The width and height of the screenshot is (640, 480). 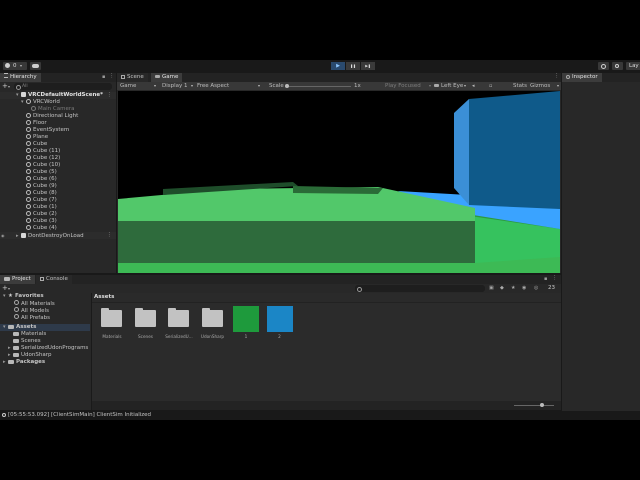 I want to click on favorite-item: All Prefabs, so click(x=45, y=317).